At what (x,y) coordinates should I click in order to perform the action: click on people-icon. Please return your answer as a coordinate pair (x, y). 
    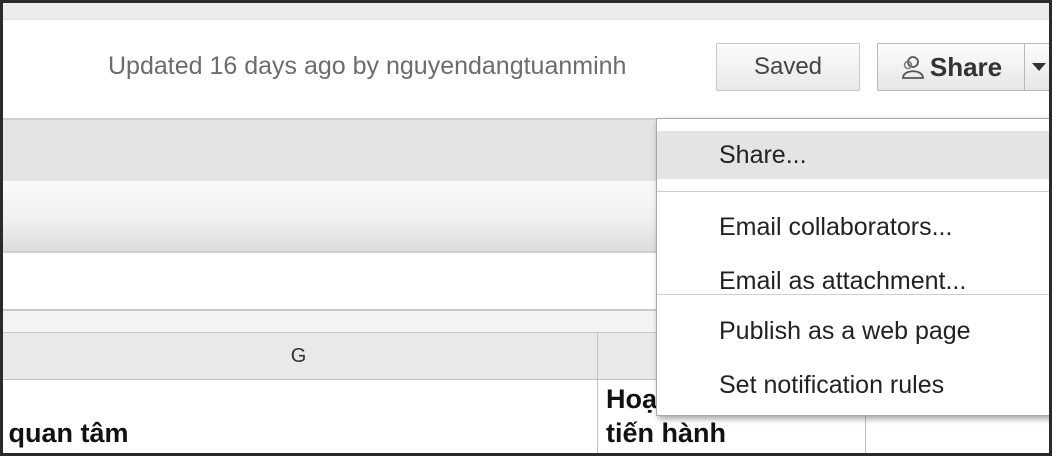
    Looking at the image, I should click on (913, 67).